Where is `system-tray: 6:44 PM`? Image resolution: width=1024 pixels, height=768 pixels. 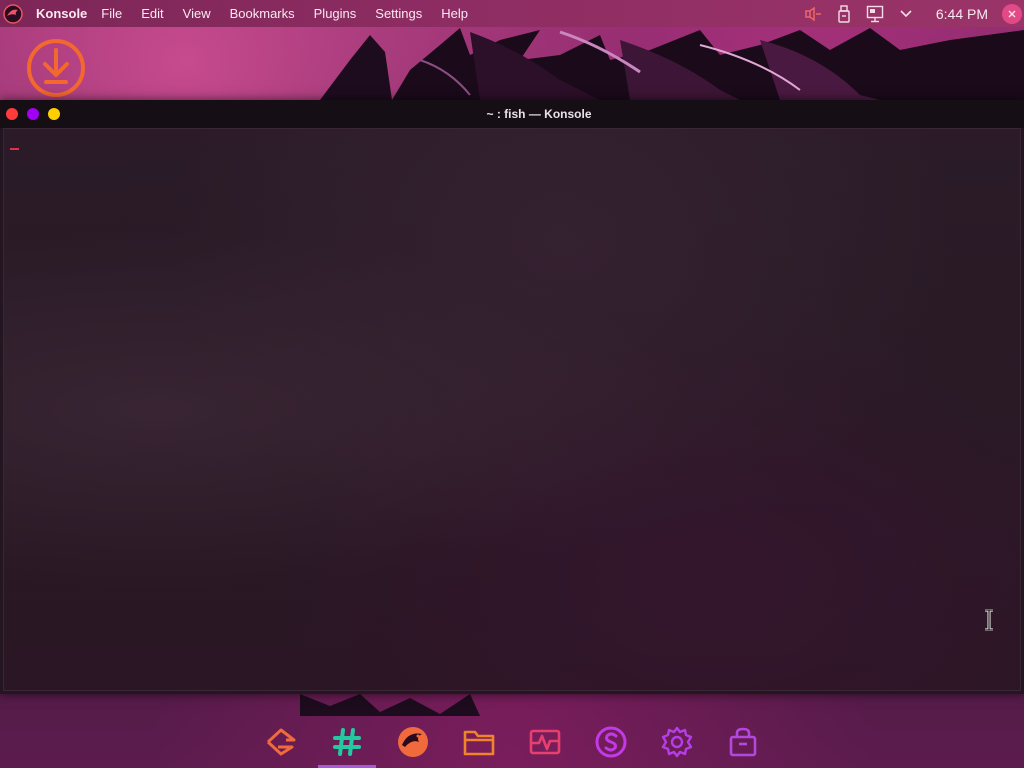
system-tray: 6:44 PM is located at coordinates (914, 13).